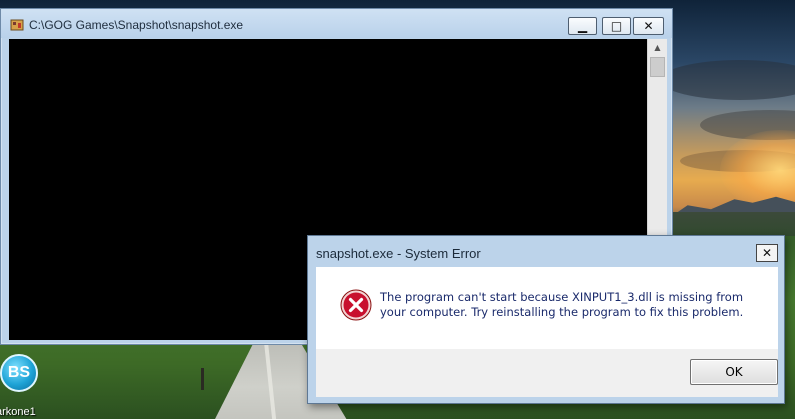 This screenshot has height=419, width=795. I want to click on dialog-close-button: ✕, so click(767, 253).